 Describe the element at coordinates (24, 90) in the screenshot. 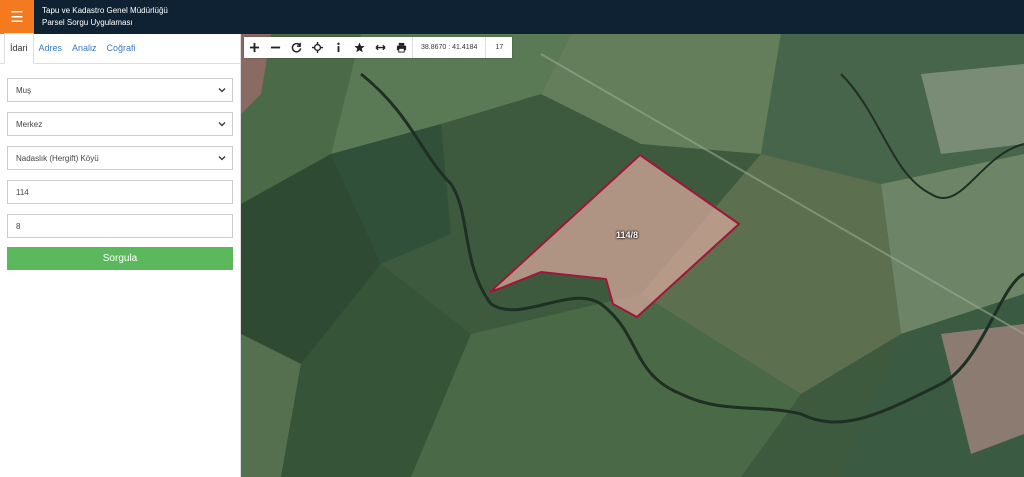

I see `province-select-value: Muş` at that location.